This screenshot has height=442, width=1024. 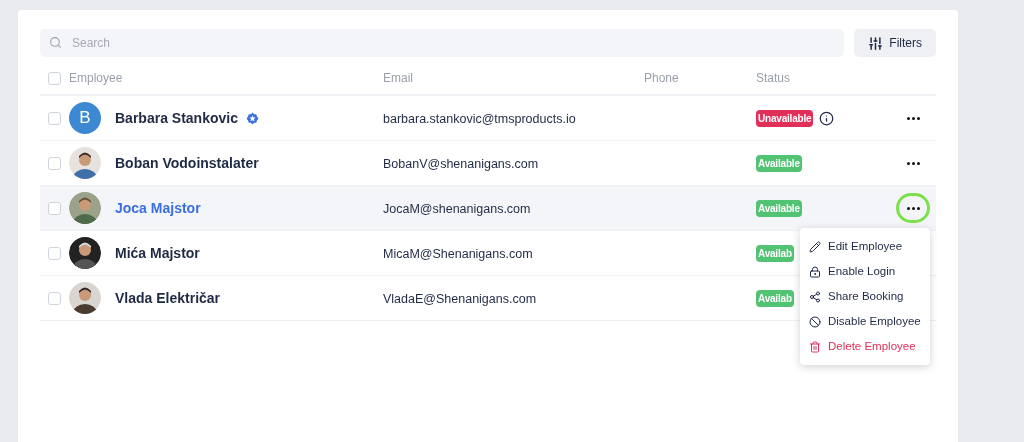 What do you see at coordinates (815, 346) in the screenshot?
I see `trash-icon` at bounding box center [815, 346].